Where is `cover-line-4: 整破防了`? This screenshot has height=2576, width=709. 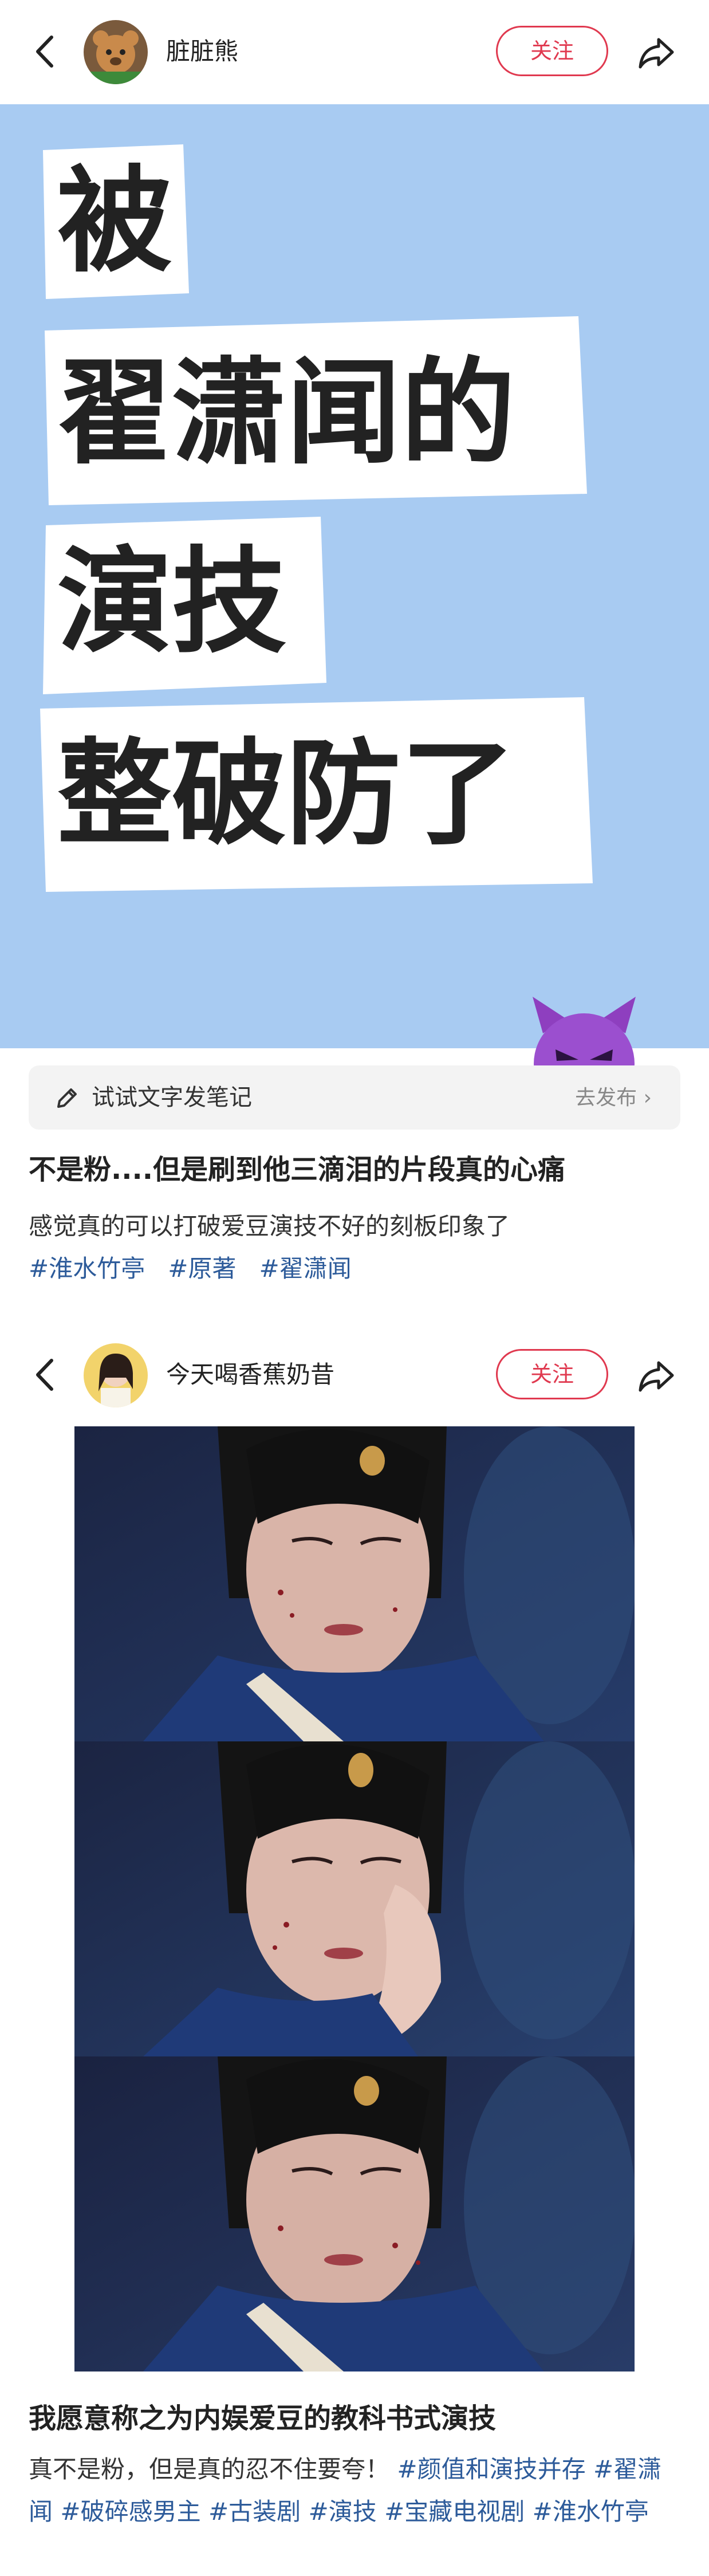 cover-line-4: 整破防了 is located at coordinates (286, 794).